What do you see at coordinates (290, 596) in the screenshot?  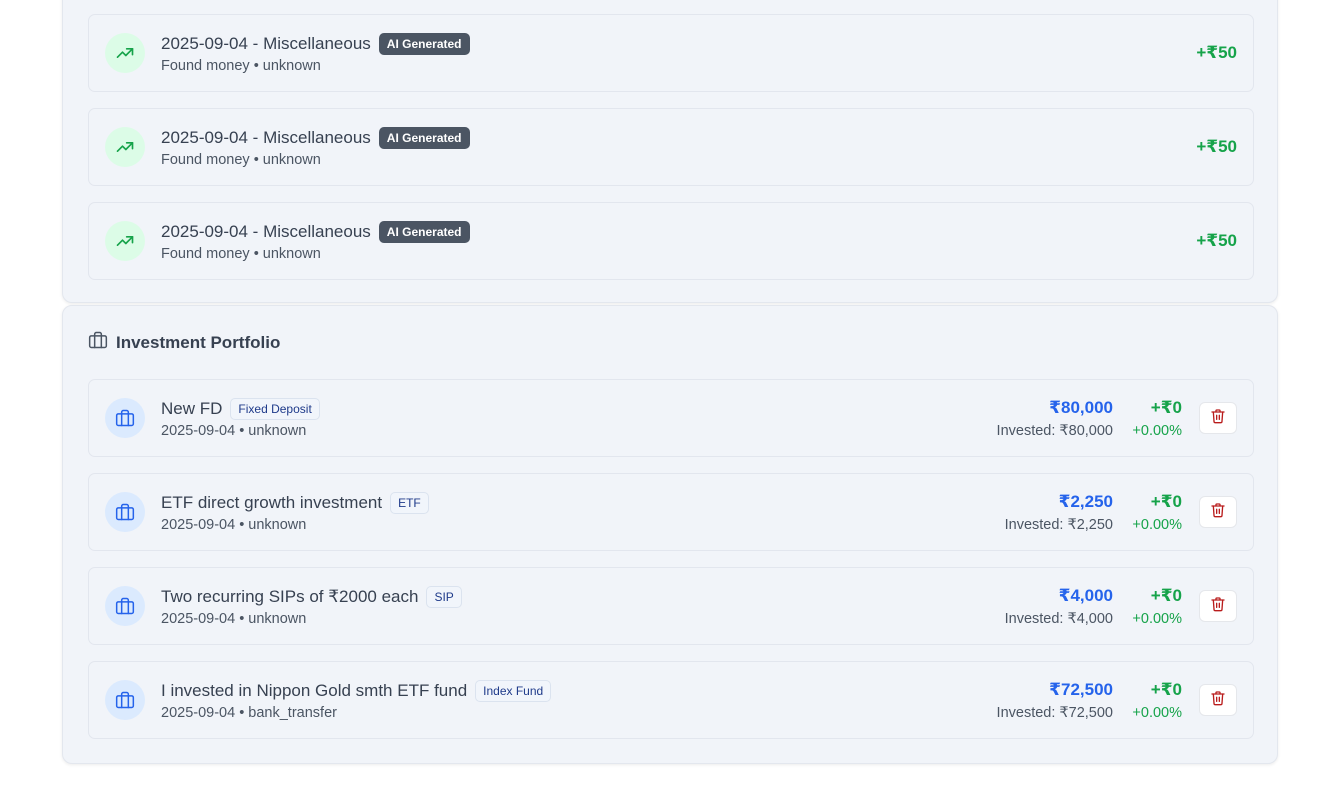 I see `investment-name: Two recurring SIPs of ₹2000 each` at bounding box center [290, 596].